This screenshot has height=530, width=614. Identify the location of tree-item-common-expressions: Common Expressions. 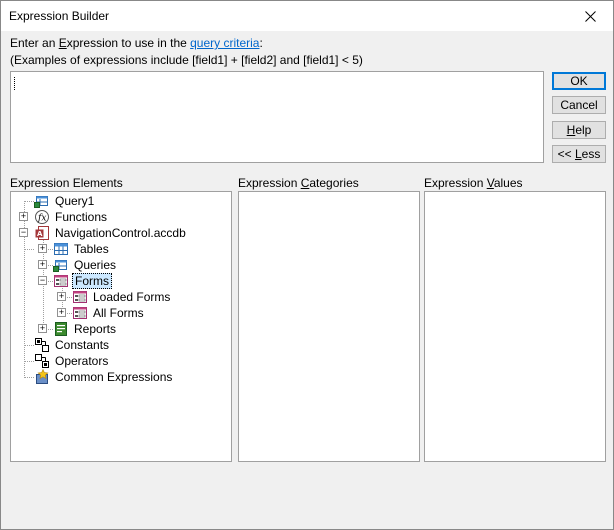
(104, 377).